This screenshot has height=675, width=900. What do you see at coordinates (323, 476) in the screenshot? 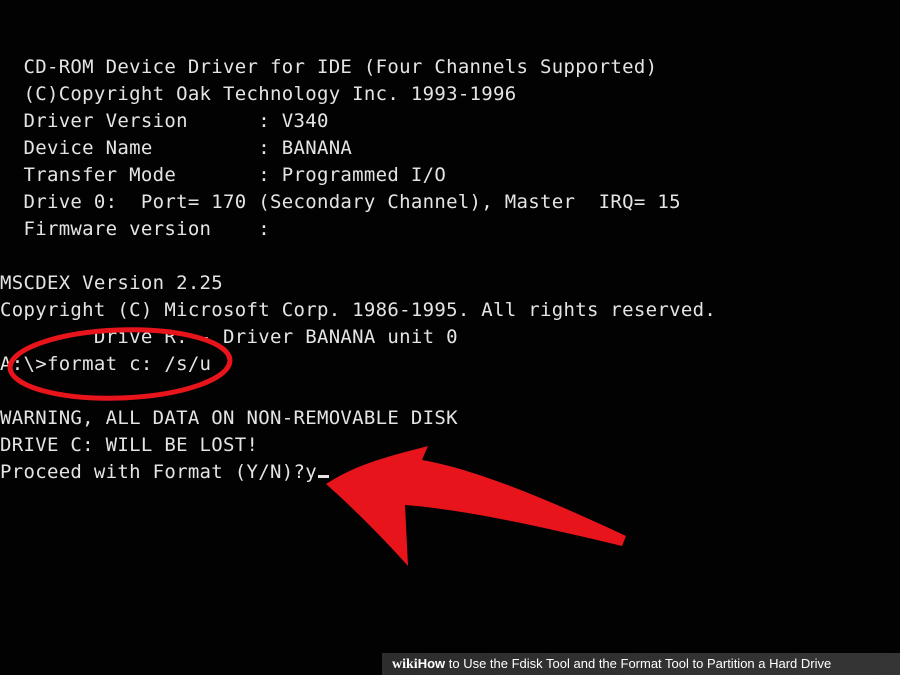
I see `text-cursor` at bounding box center [323, 476].